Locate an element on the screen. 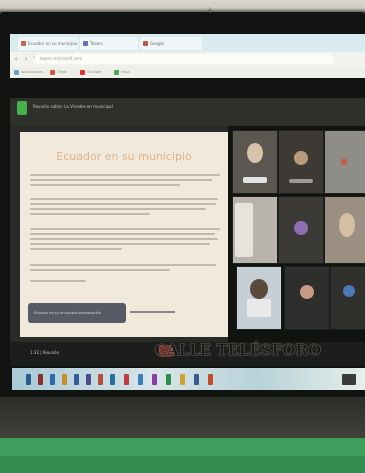 This screenshot has width=365, height=473. bookmark-item: Aplicaciones is located at coordinates (28, 72).